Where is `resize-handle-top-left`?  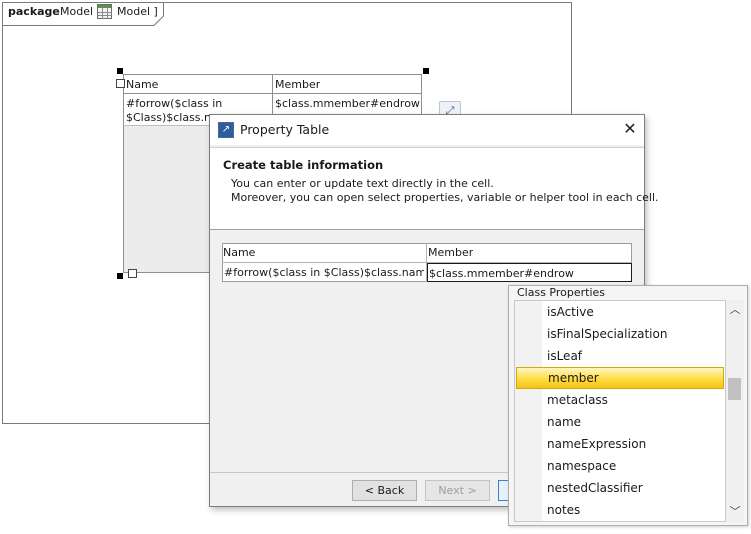 resize-handle-top-left is located at coordinates (120, 71).